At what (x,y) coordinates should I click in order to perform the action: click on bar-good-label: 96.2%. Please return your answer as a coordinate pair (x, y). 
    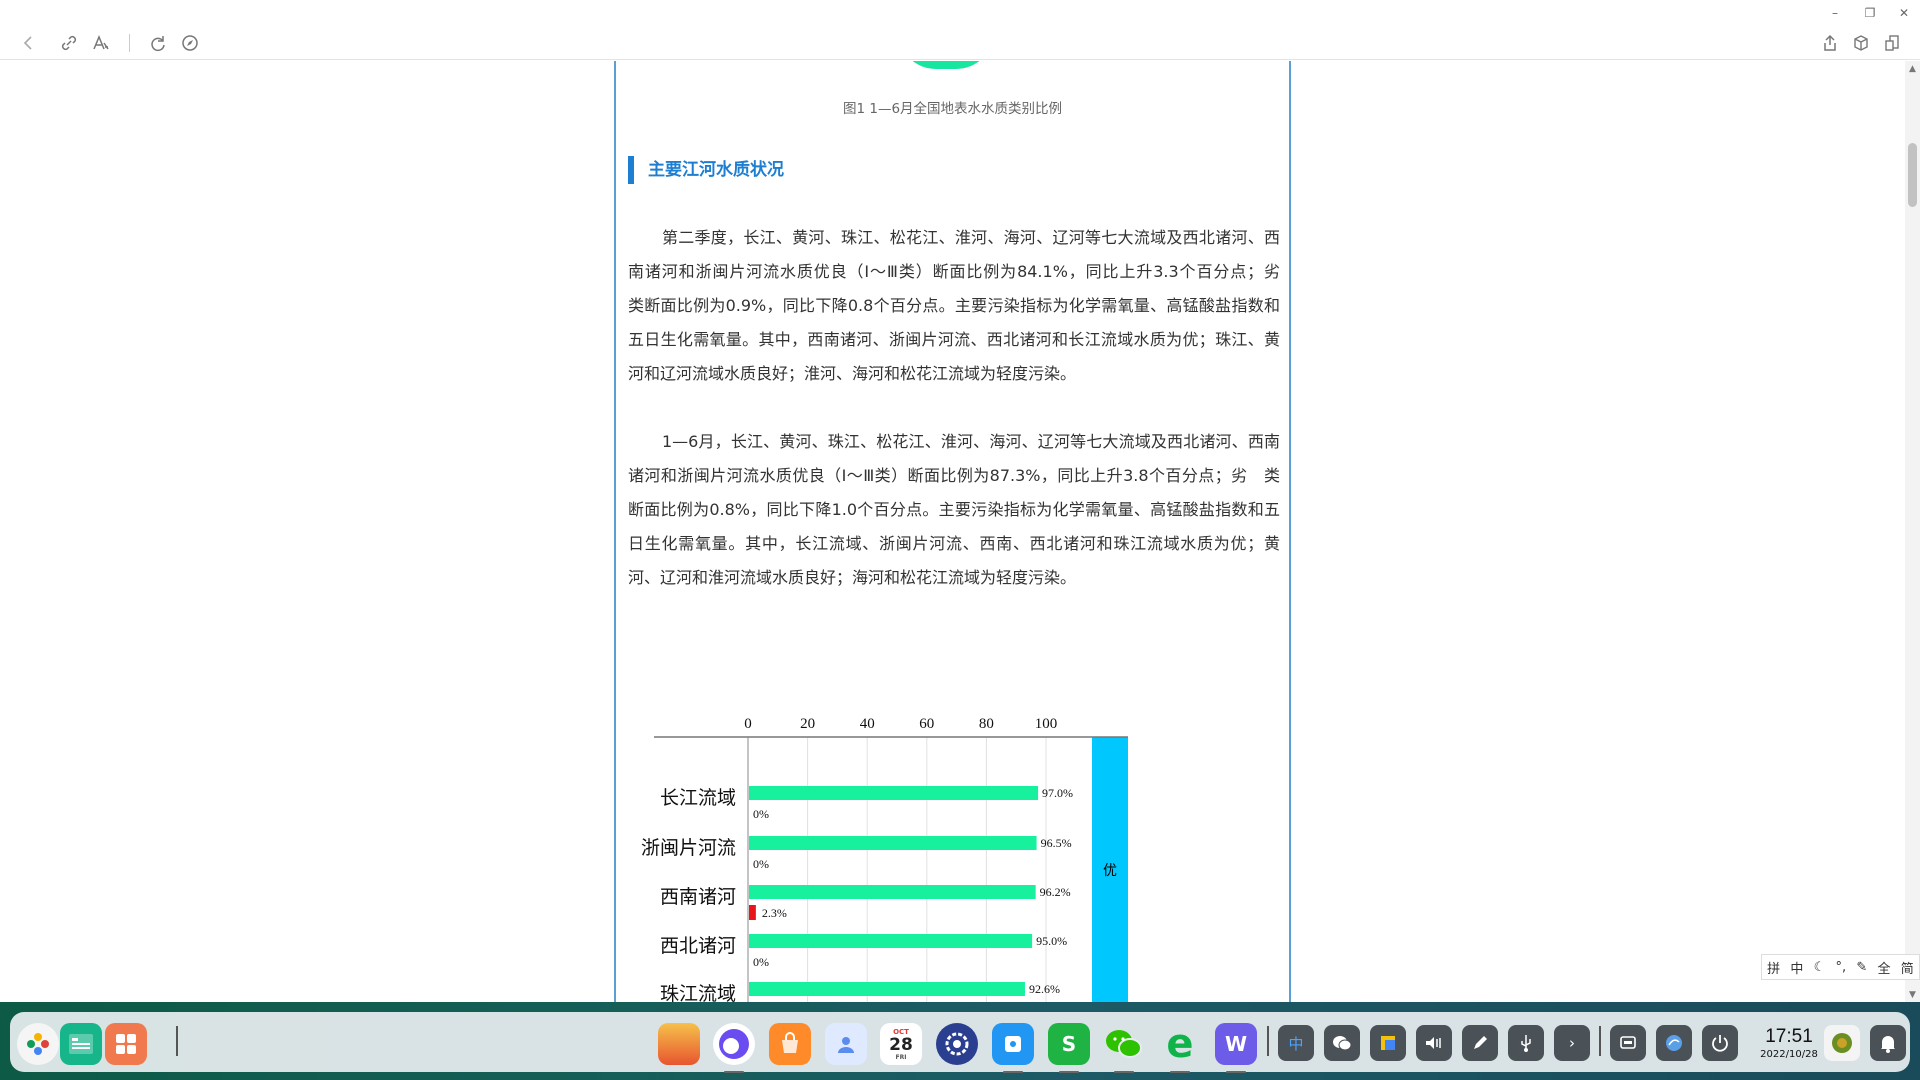
    Looking at the image, I should click on (1055, 892).